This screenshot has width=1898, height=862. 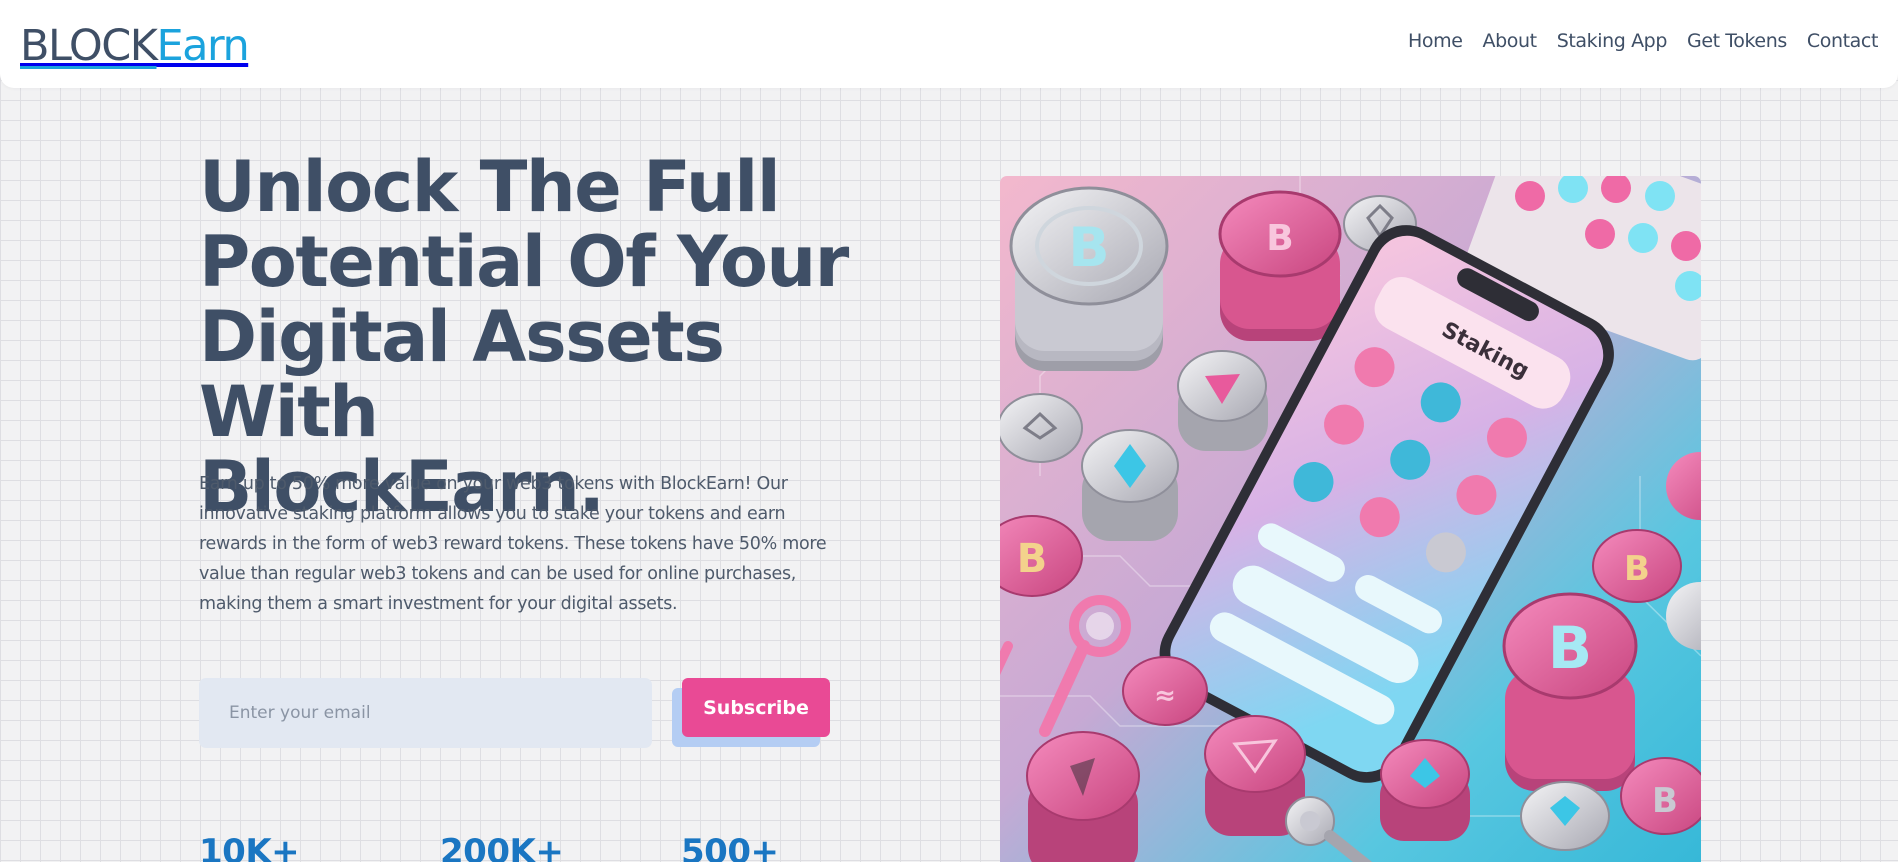 I want to click on pink-coin-stack: B, so click(x=1280, y=265).